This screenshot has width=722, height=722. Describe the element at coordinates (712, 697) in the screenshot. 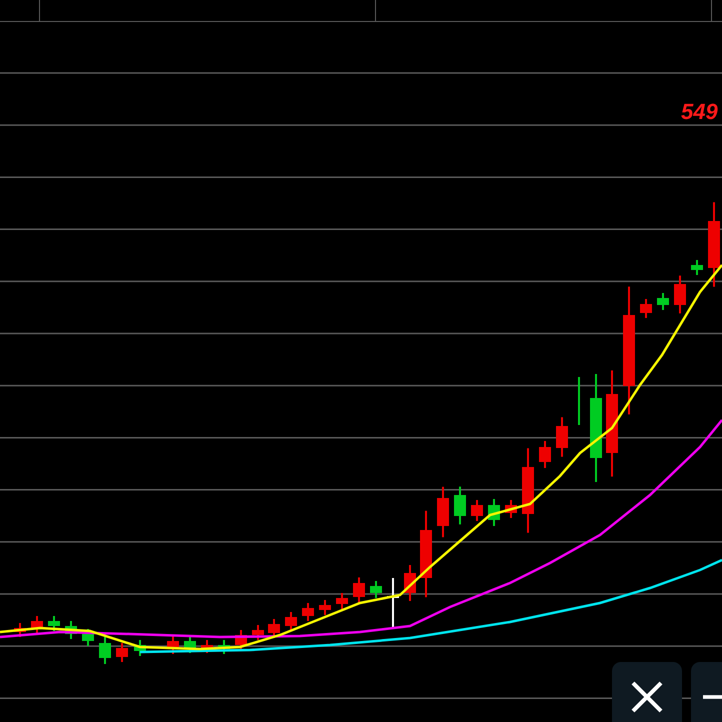

I see `minus-icon` at that location.